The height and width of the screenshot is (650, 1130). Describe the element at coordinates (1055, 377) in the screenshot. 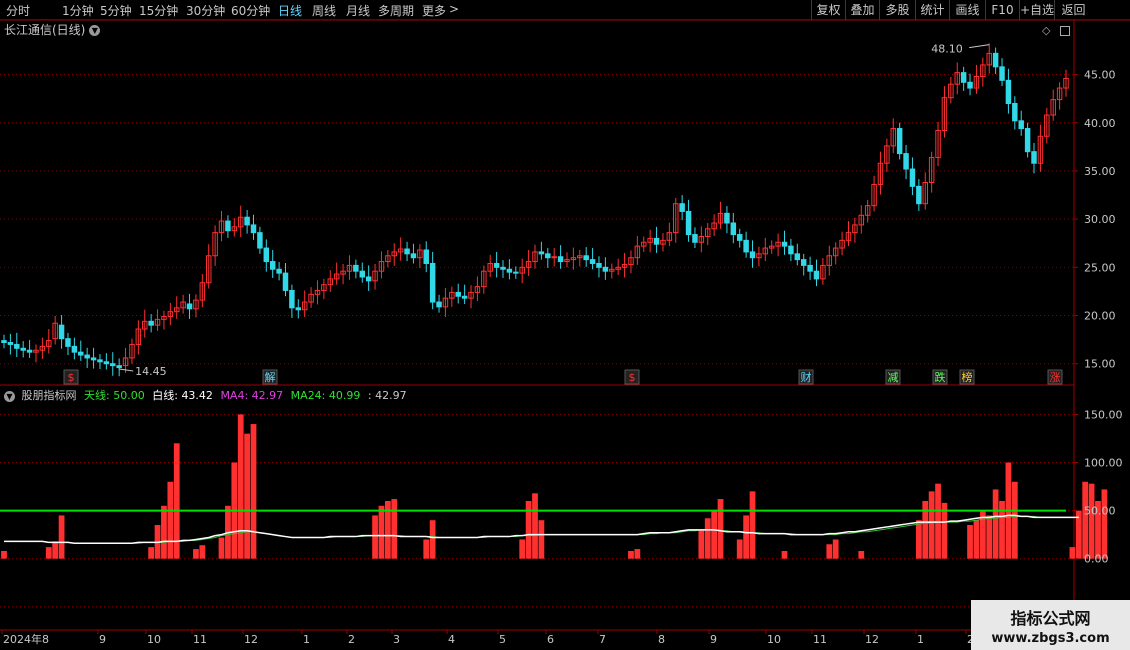

I see `event-marker-label: 涨` at that location.